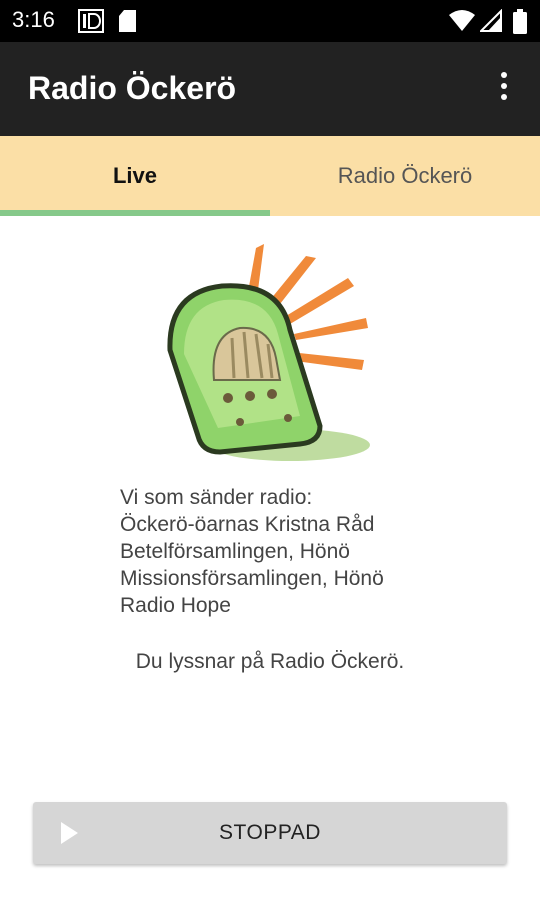 This screenshot has width=540, height=900. I want to click on id-card-icon, so click(91, 21).